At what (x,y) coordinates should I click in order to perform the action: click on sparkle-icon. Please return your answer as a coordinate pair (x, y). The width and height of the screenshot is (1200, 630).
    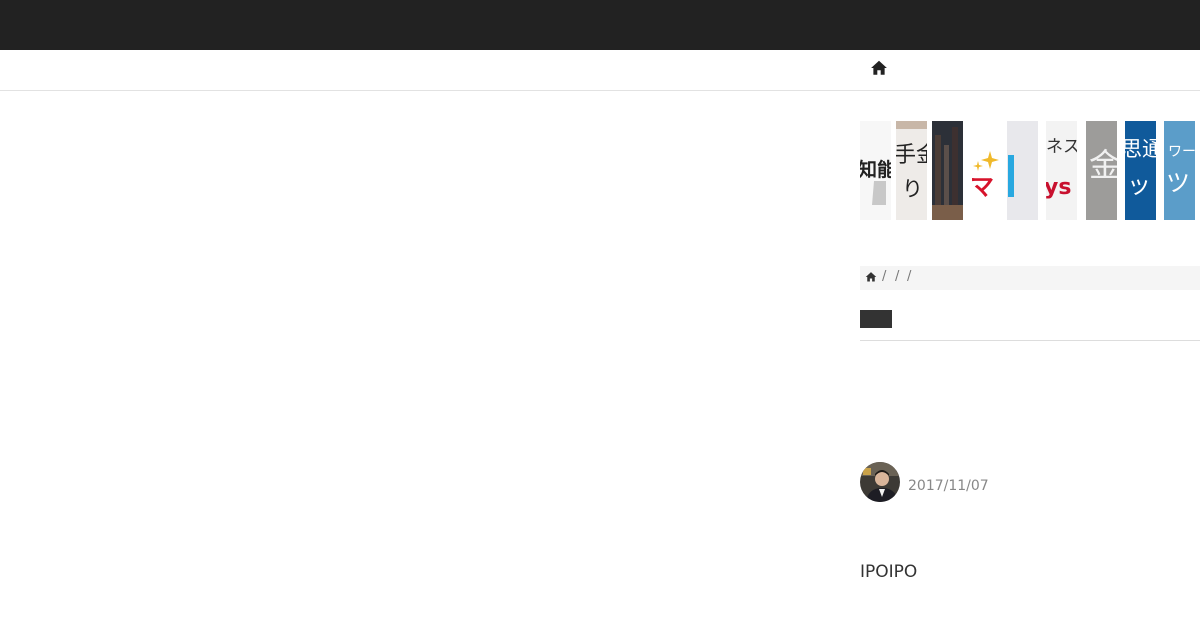
    Looking at the image, I should click on (986, 161).